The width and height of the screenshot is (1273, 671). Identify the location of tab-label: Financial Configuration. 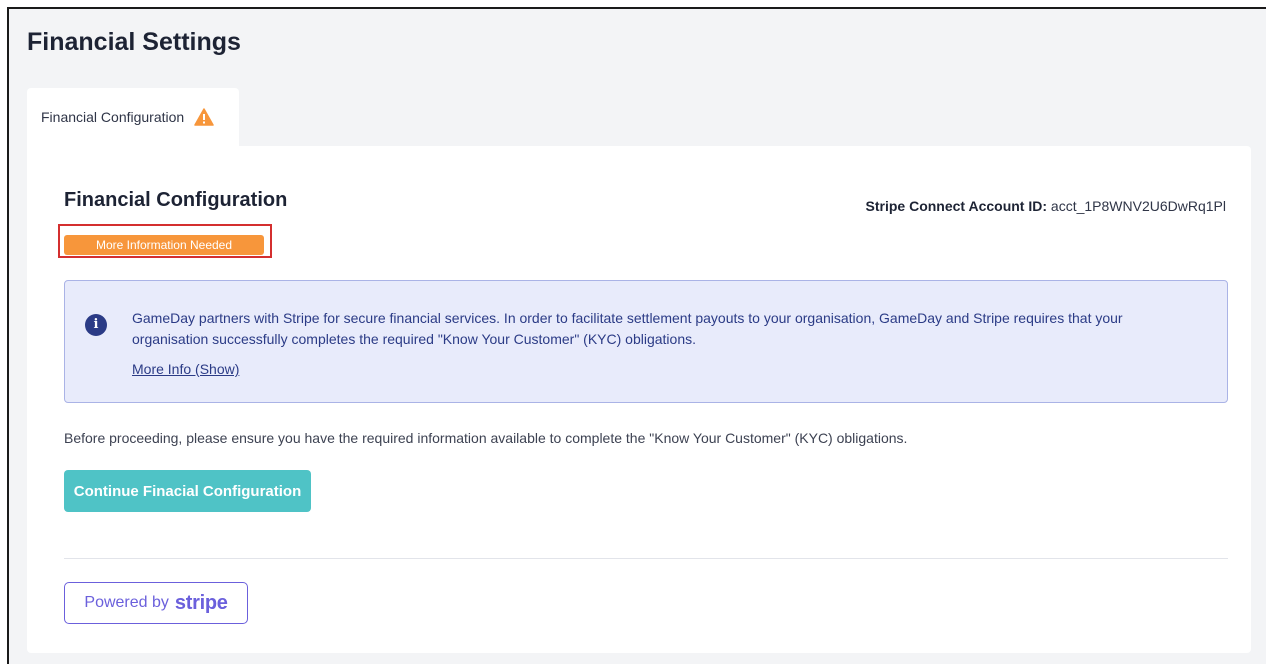
(113, 117).